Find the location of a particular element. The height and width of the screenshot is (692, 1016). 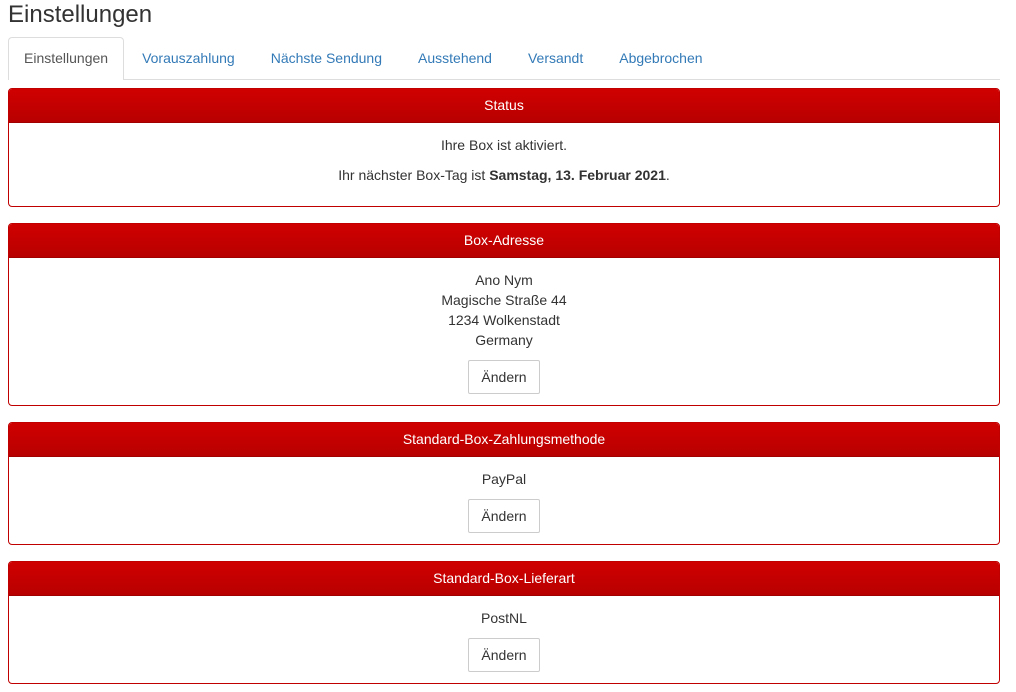

delivery-method: PostNL is located at coordinates (504, 618).